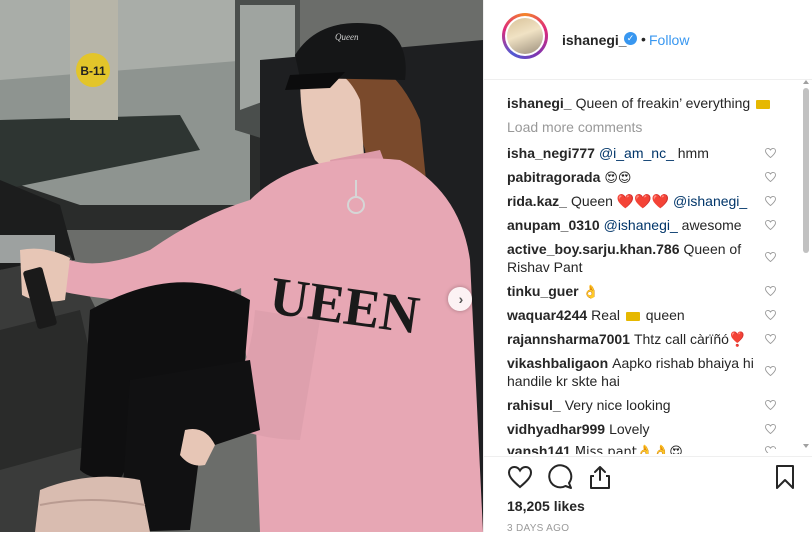 The width and height of the screenshot is (812, 534). I want to click on load-more-comments-button: Load more comments, so click(574, 127).